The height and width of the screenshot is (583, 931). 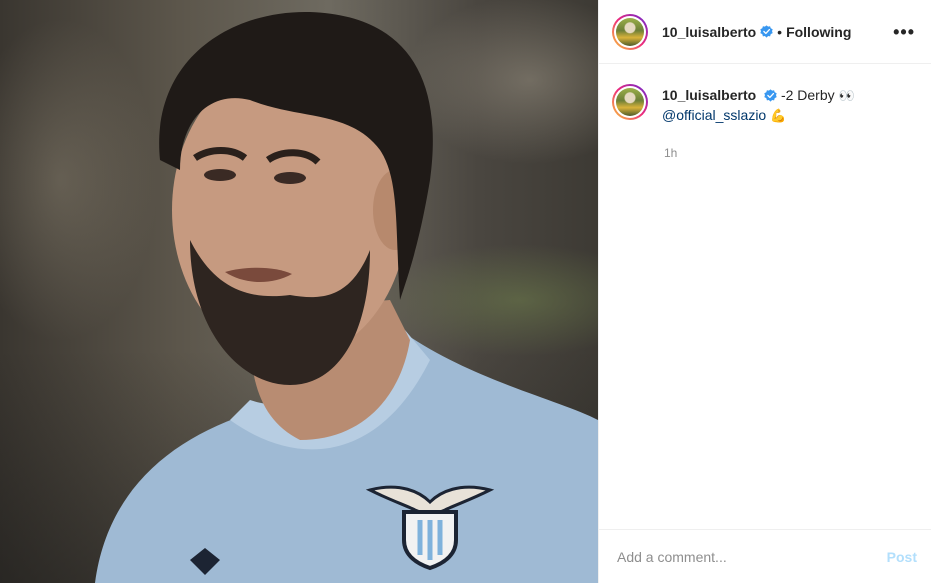 I want to click on caption-avatar-image, so click(x=630, y=102).